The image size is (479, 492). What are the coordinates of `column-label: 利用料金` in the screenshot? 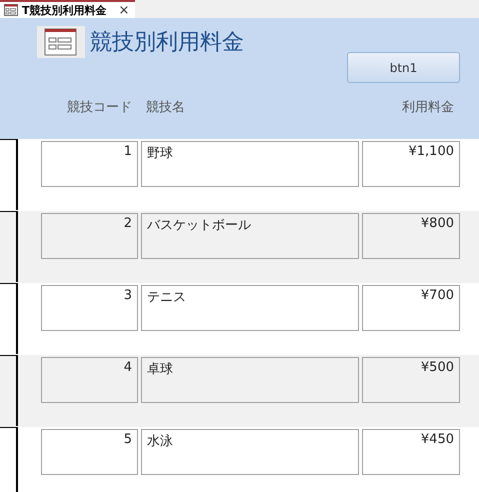 It's located at (428, 107).